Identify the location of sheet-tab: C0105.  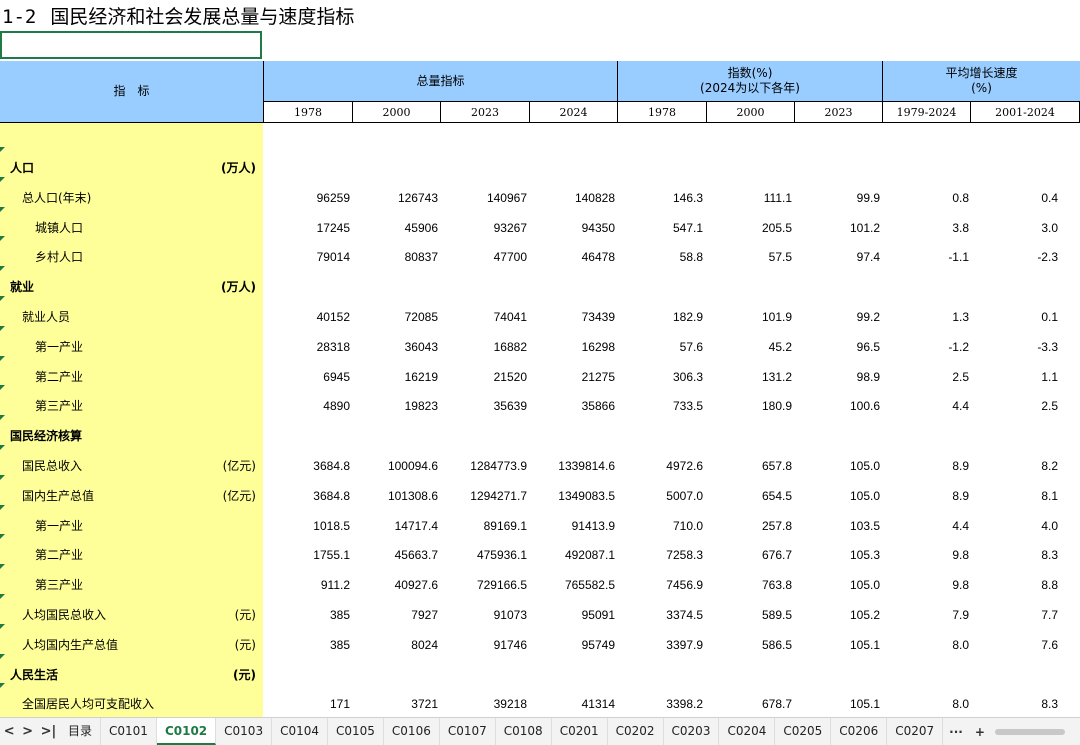
(356, 731).